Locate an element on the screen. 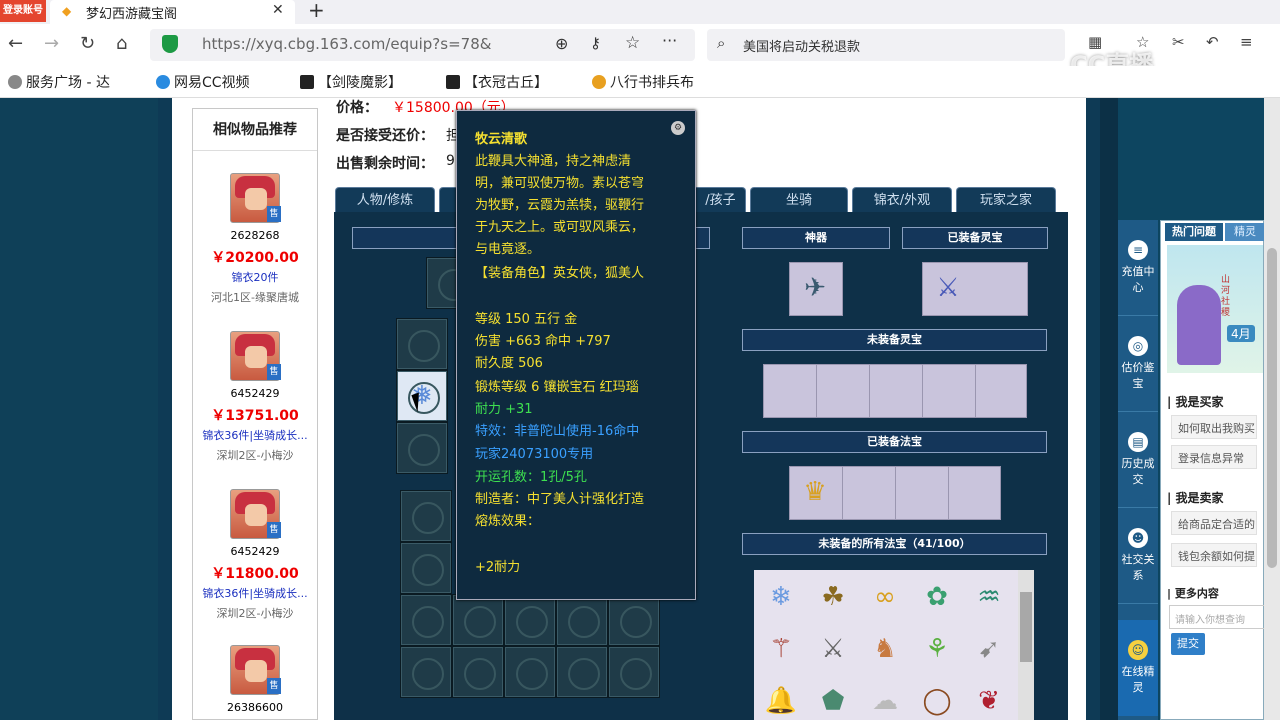 This screenshot has width=1280, height=720. similar-item: 售 26386600 is located at coordinates (255, 682).